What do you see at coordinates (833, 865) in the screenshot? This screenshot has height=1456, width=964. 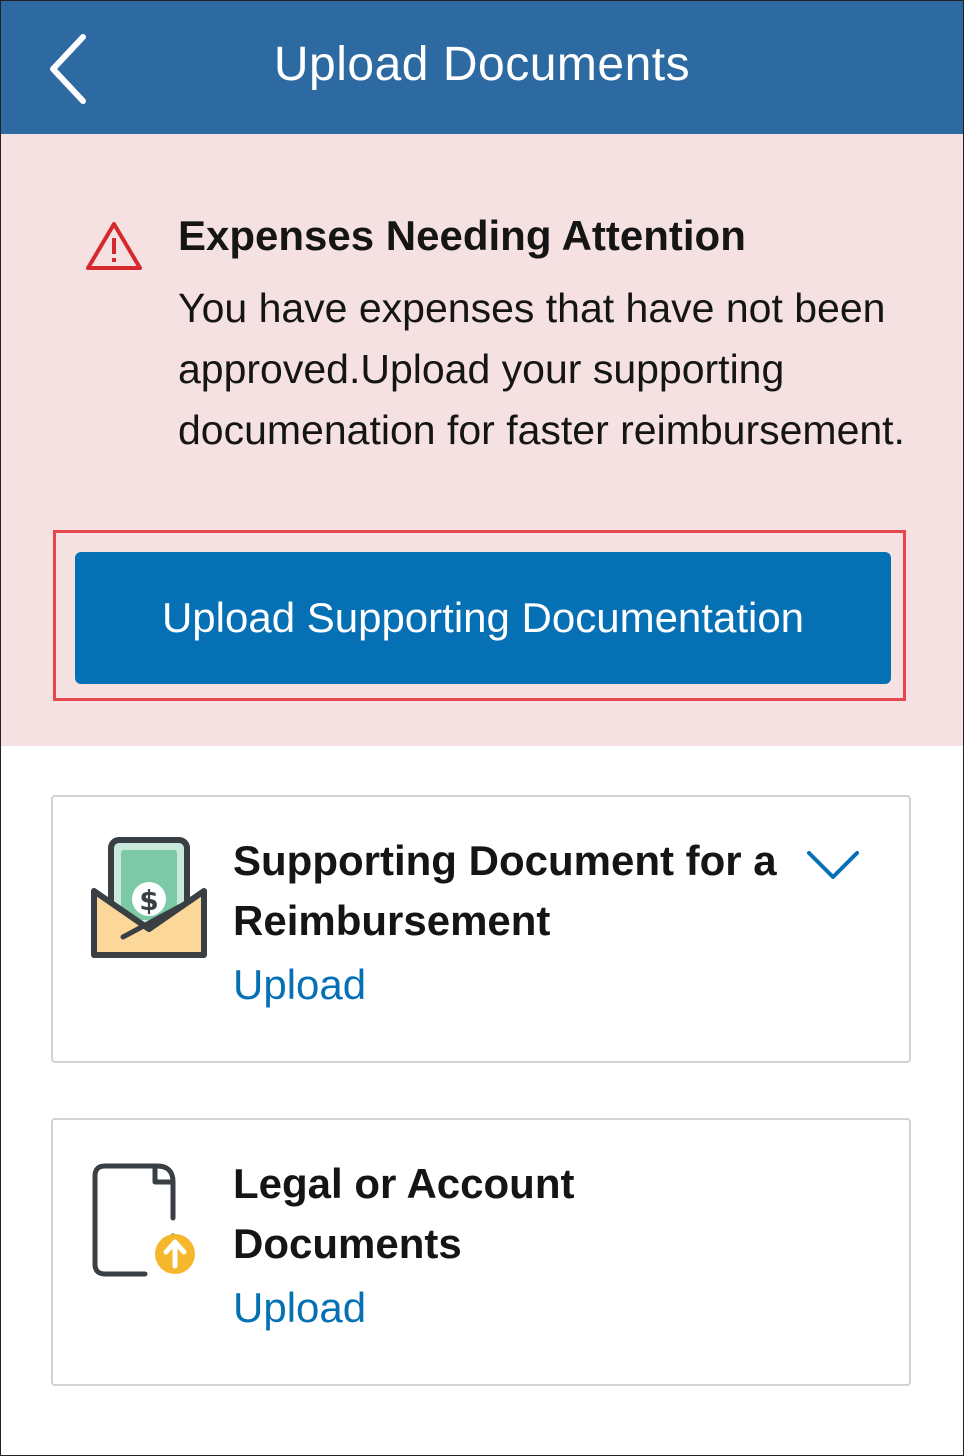 I see `chevron-down-icon` at bounding box center [833, 865].